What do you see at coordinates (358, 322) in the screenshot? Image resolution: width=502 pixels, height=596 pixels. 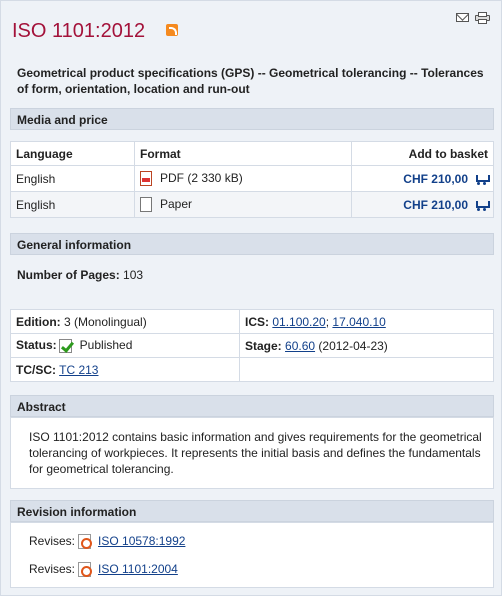 I see `ics-link-2: 17.040.10` at bounding box center [358, 322].